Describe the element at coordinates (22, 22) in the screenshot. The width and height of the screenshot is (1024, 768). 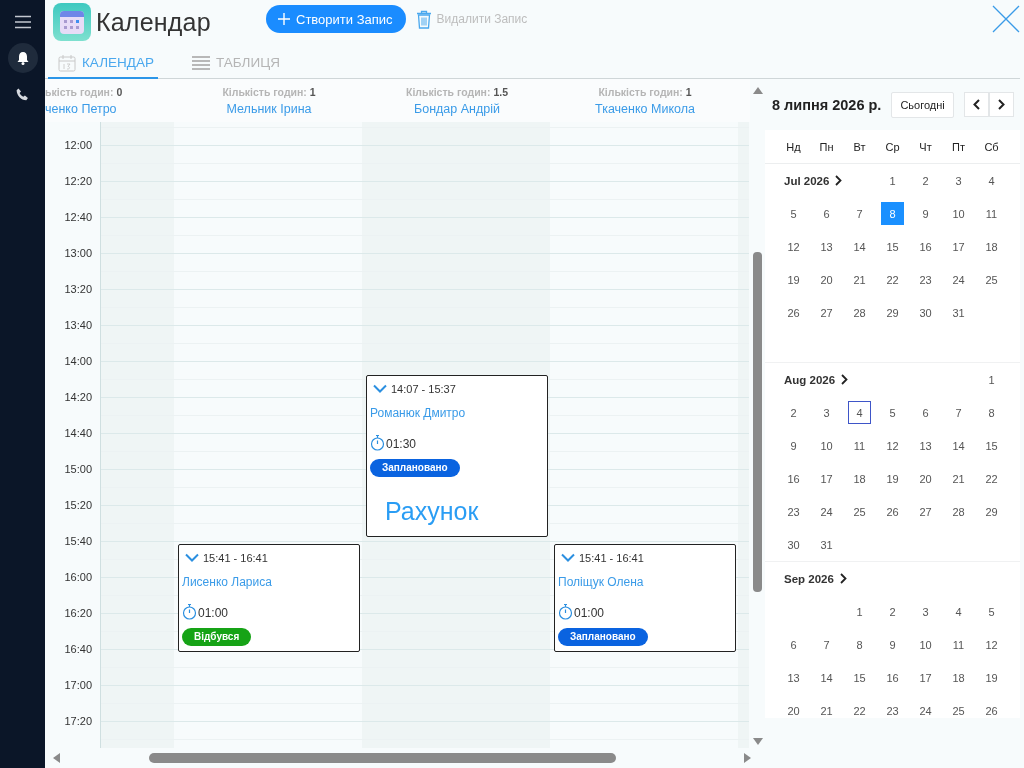
I see `menu-icon` at that location.